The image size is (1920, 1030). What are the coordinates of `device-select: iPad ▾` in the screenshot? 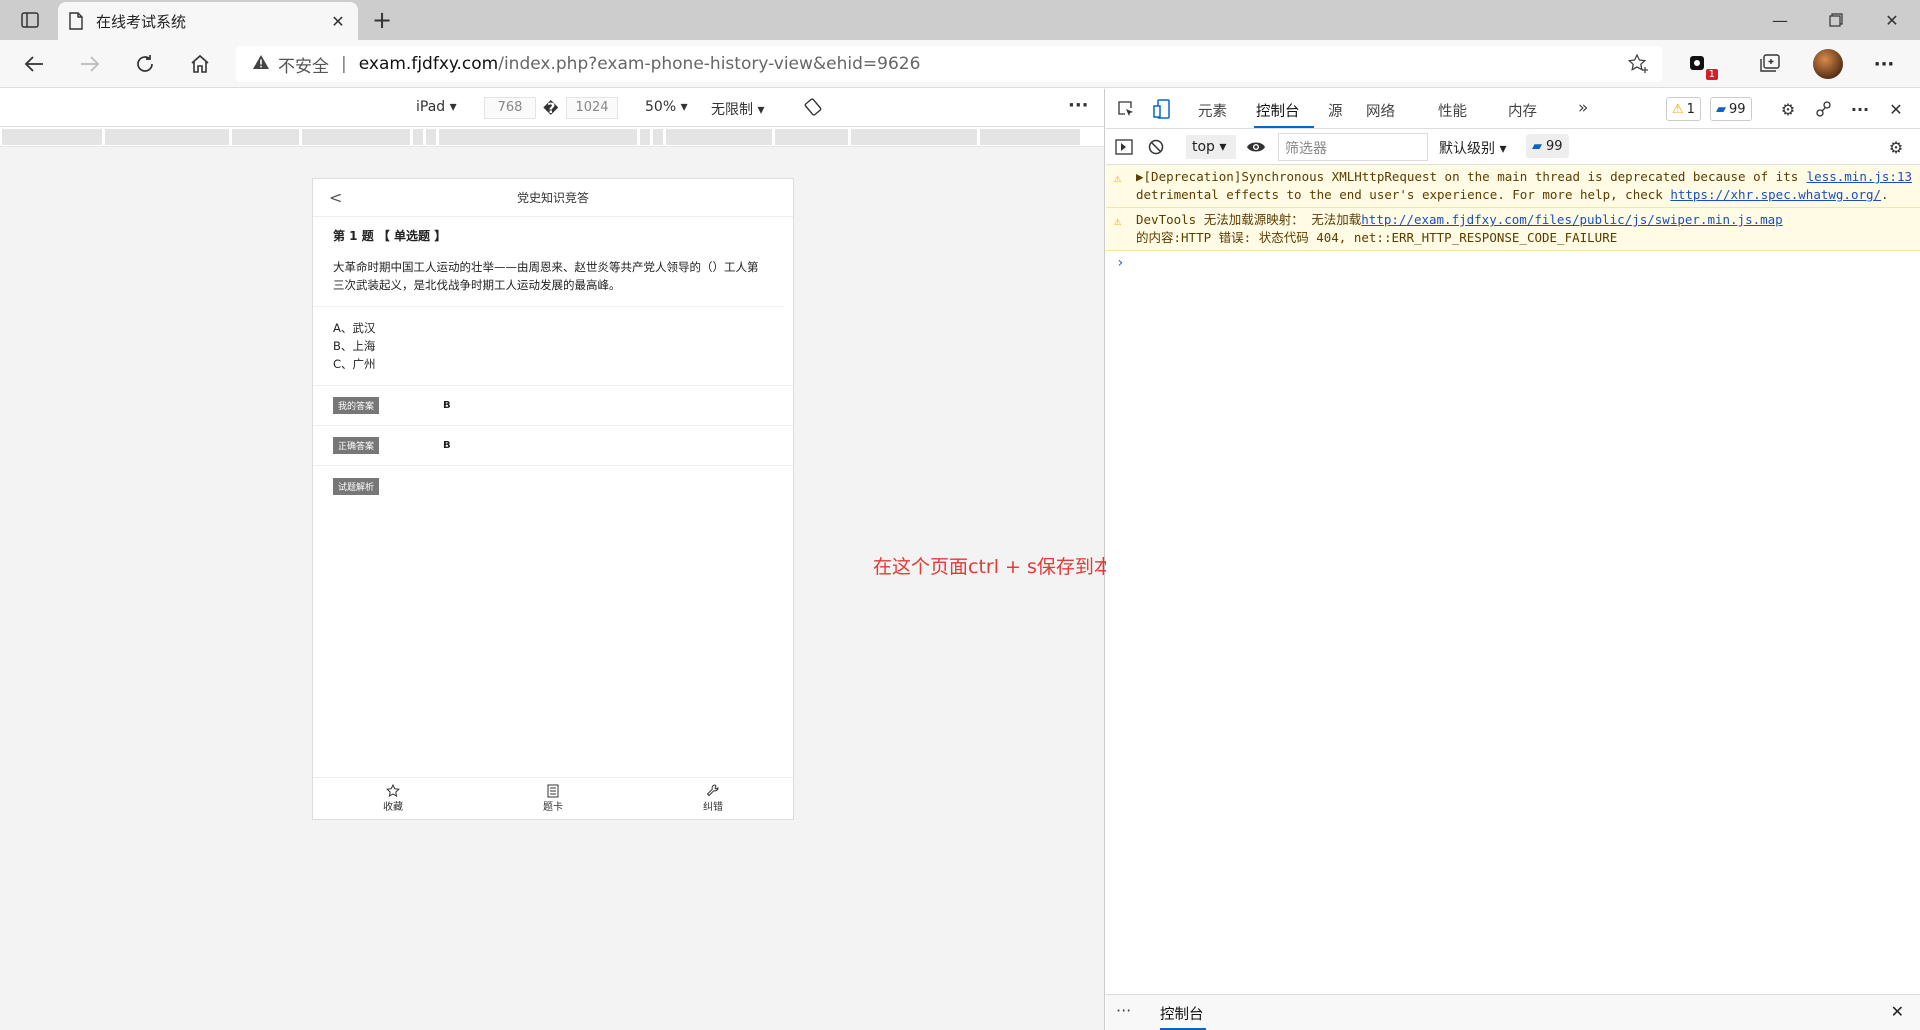 It's located at (436, 107).